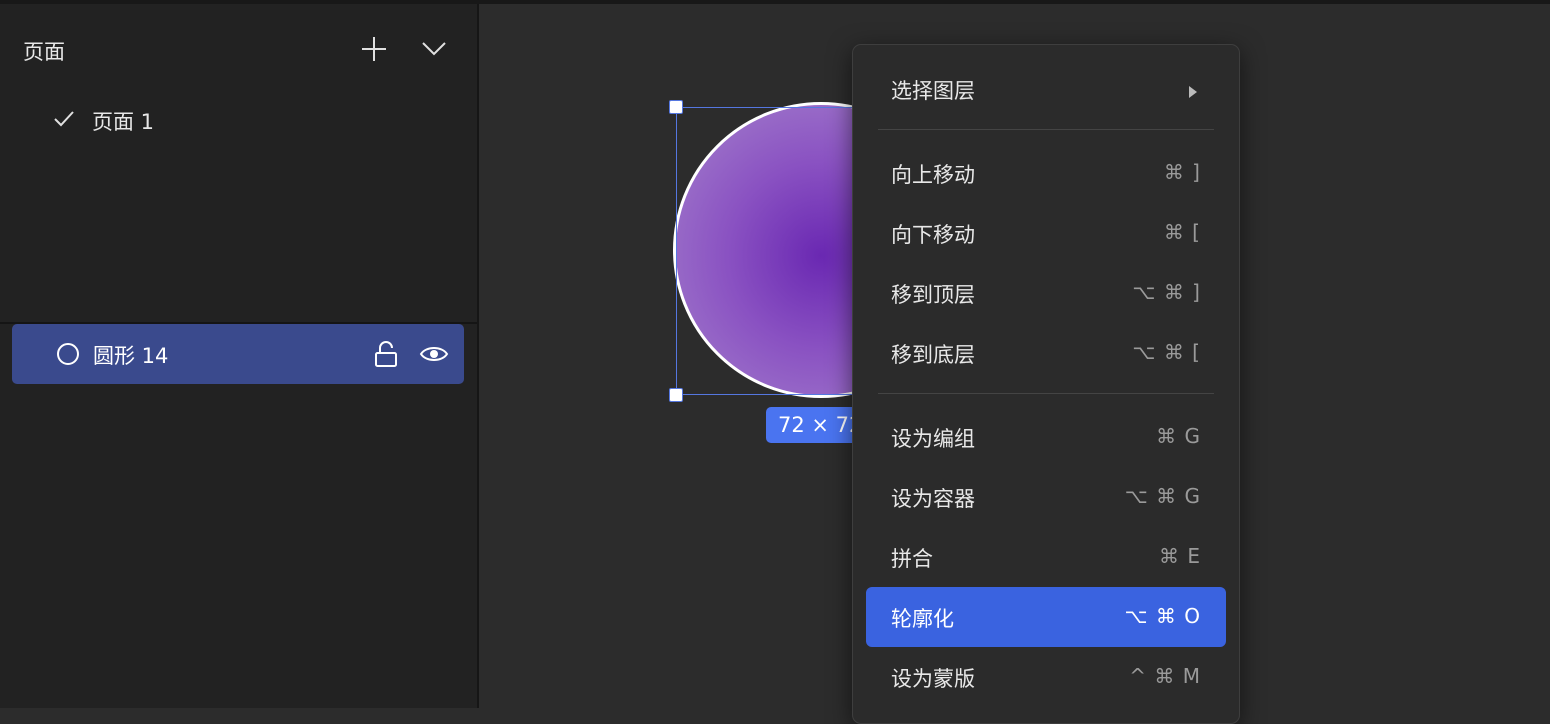 The image size is (1550, 724). I want to click on chevron-down-icon, so click(434, 49).